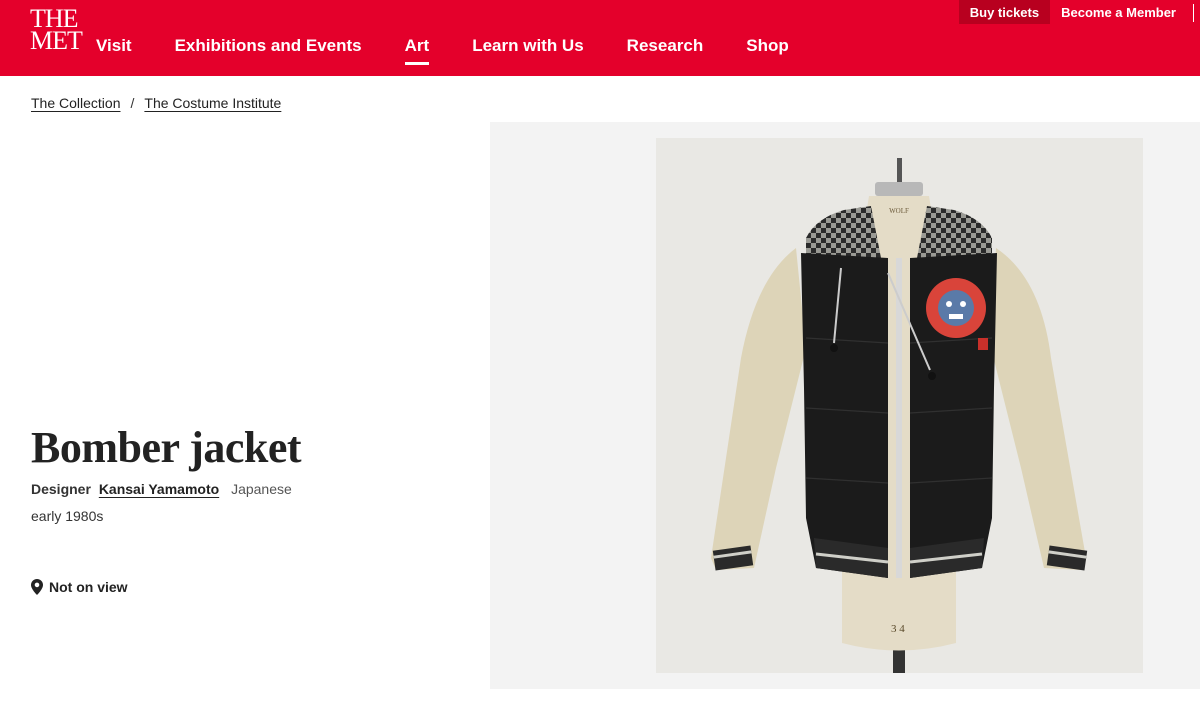 This screenshot has height=705, width=1200. Describe the element at coordinates (61, 489) in the screenshot. I see `designer-role: Designer` at that location.